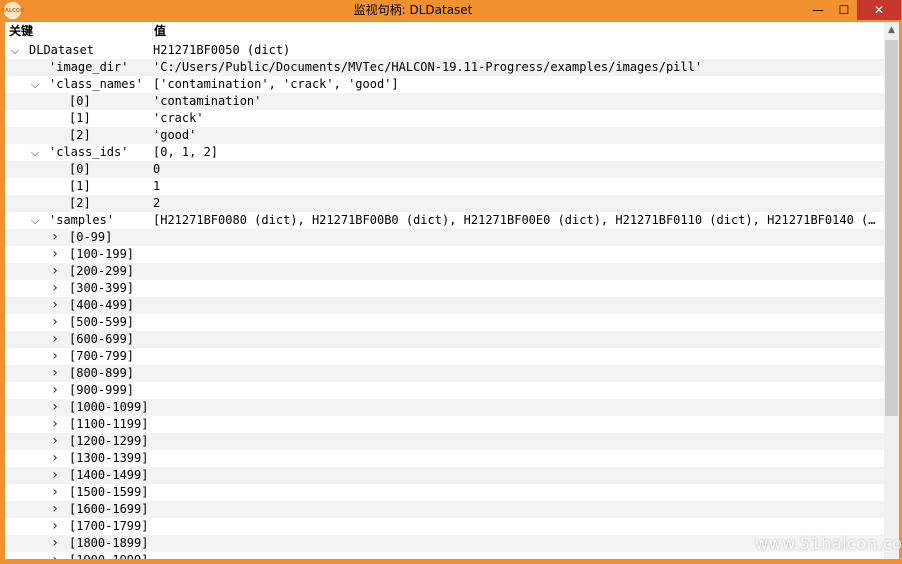 The image size is (902, 564). What do you see at coordinates (175, 135) in the screenshot?
I see `tree-row-value: 'good'` at bounding box center [175, 135].